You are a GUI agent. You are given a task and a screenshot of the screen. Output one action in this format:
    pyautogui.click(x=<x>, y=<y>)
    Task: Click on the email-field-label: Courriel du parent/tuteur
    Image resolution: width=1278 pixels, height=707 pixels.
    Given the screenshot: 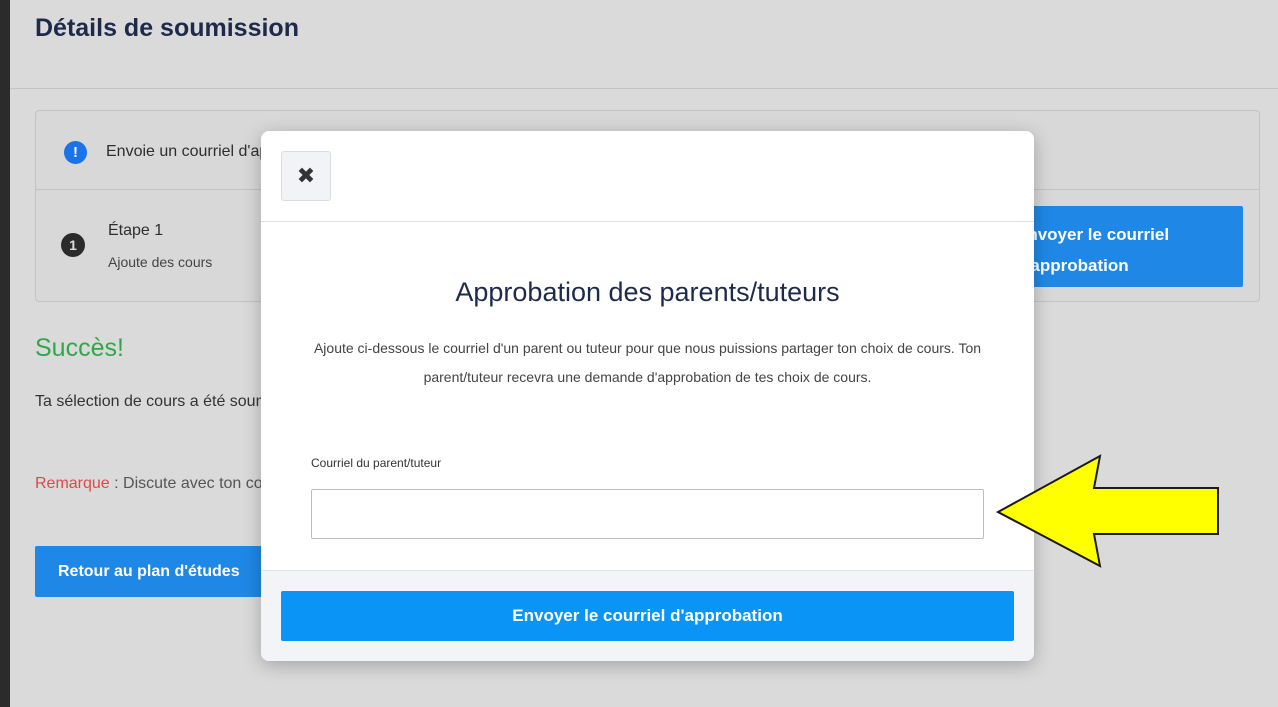 What is the action you would take?
    pyautogui.click(x=376, y=463)
    